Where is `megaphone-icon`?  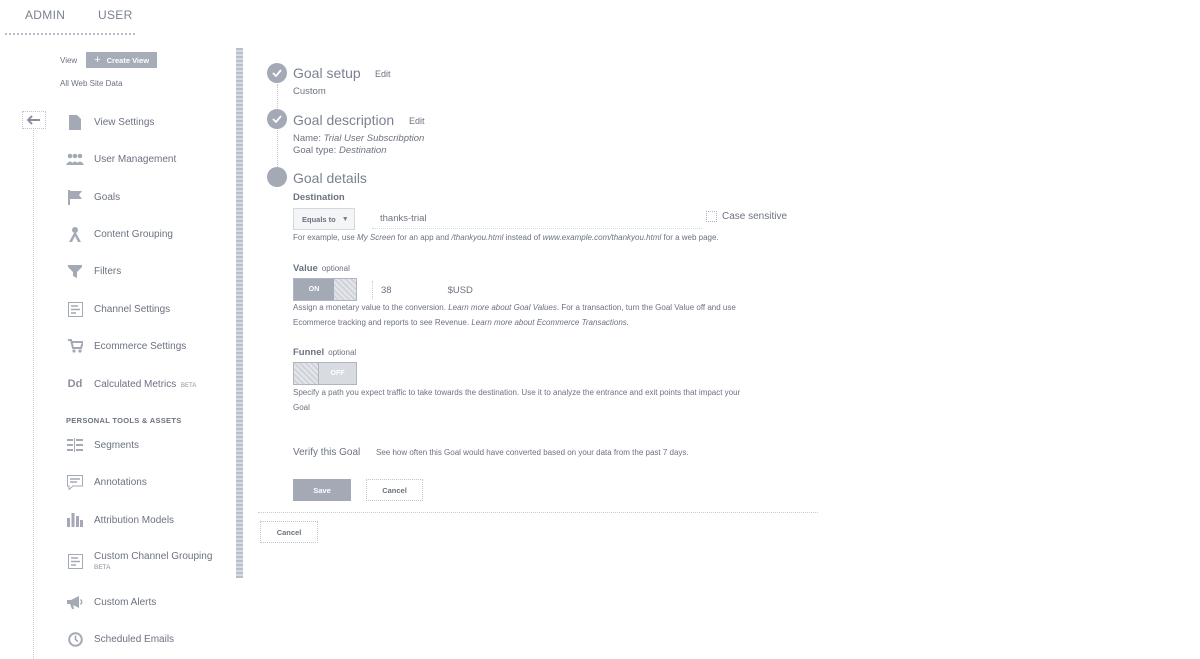 megaphone-icon is located at coordinates (75, 602).